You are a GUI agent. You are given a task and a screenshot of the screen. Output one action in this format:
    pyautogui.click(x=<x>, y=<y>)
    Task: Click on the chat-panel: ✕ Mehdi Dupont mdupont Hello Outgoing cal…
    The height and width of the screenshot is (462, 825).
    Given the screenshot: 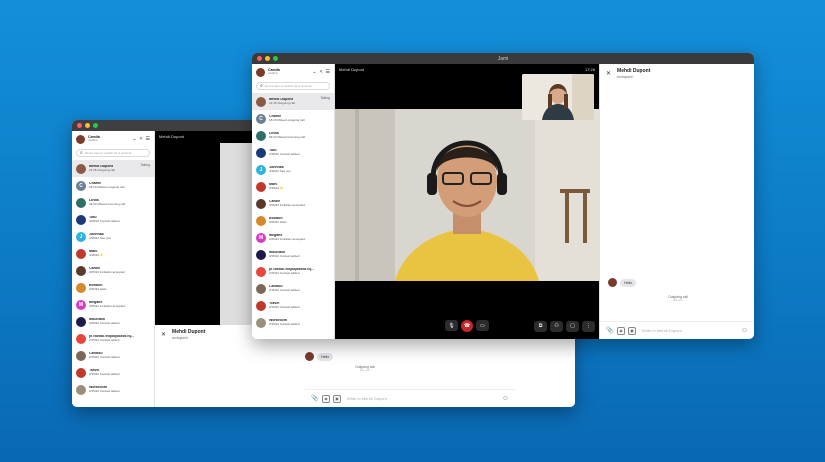 What is the action you would take?
    pyautogui.click(x=676, y=201)
    